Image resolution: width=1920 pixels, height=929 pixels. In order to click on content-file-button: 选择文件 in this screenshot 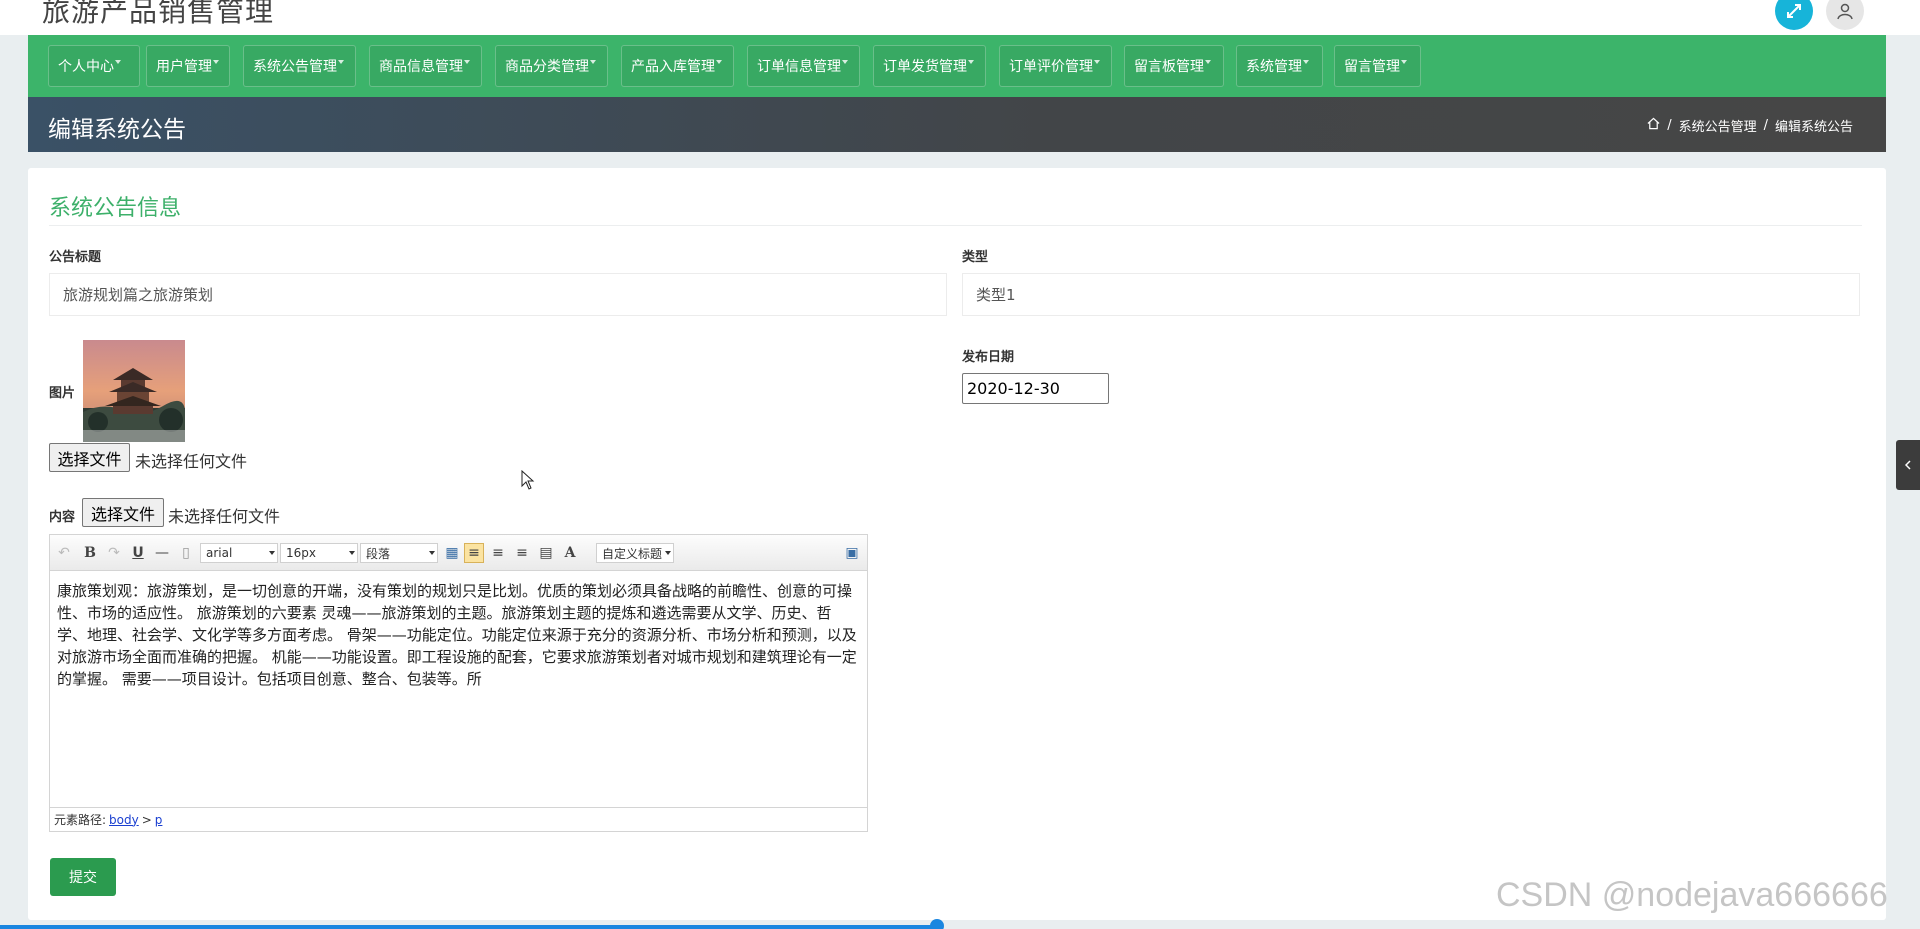, I will do `click(123, 512)`.